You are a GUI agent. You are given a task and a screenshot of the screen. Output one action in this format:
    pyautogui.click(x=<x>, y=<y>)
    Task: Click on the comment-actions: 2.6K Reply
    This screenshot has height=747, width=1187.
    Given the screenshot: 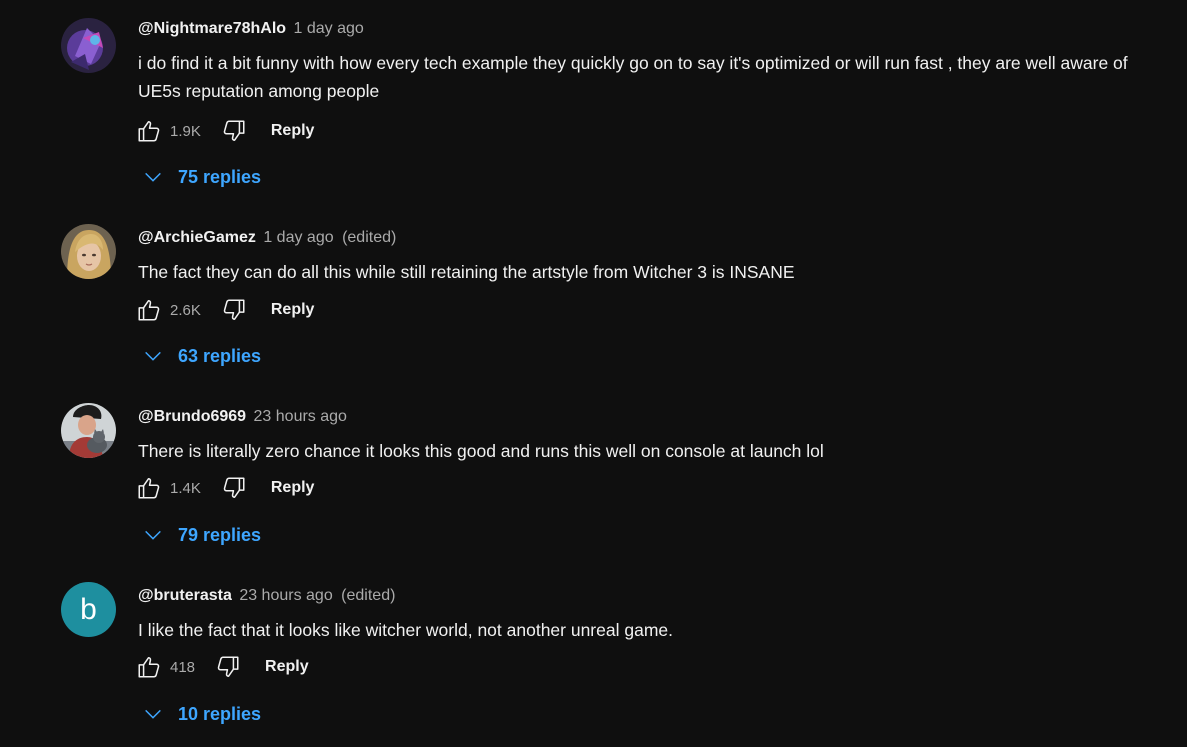 What is the action you would take?
    pyautogui.click(x=224, y=310)
    